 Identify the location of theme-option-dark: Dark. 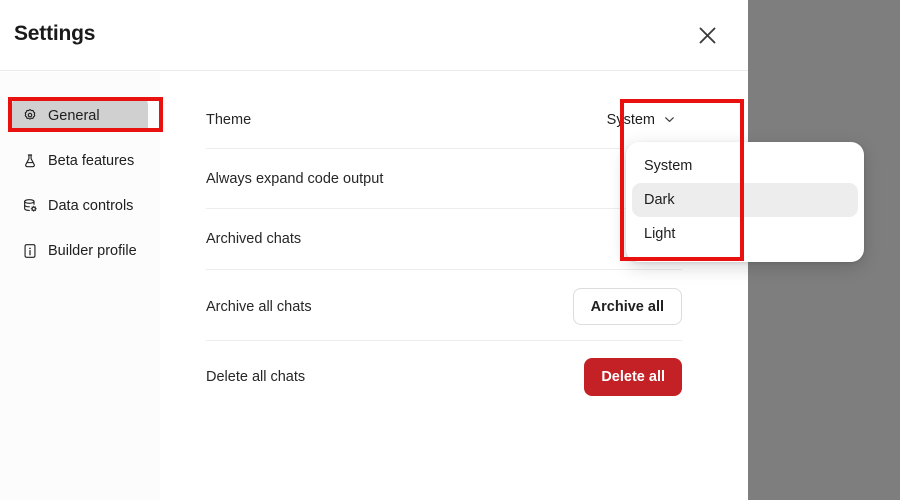
(745, 200).